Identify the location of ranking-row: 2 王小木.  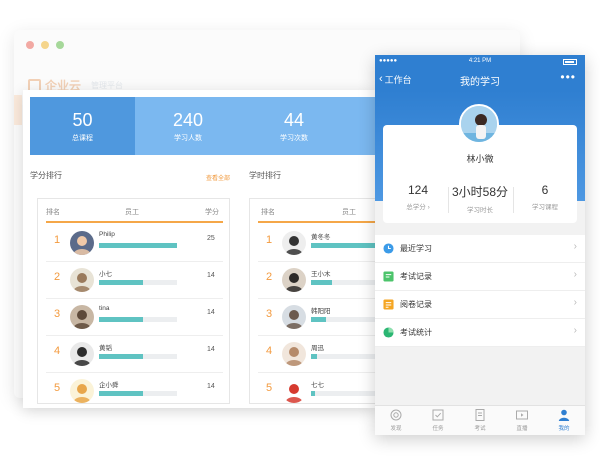
(316, 280).